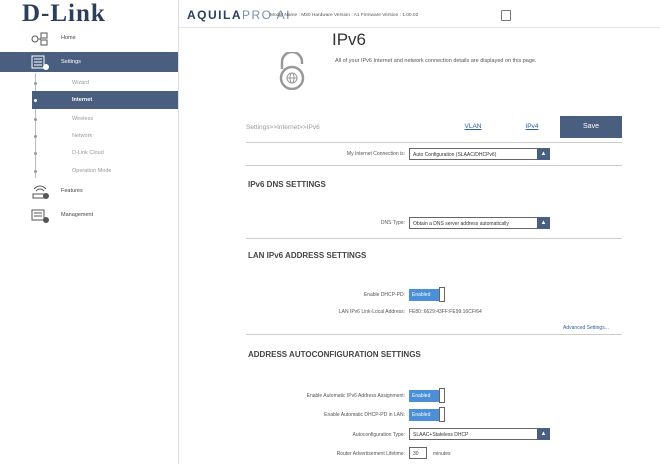 This screenshot has width=660, height=464. Describe the element at coordinates (77, 215) in the screenshot. I see `sidebar-item-label: Management` at that location.